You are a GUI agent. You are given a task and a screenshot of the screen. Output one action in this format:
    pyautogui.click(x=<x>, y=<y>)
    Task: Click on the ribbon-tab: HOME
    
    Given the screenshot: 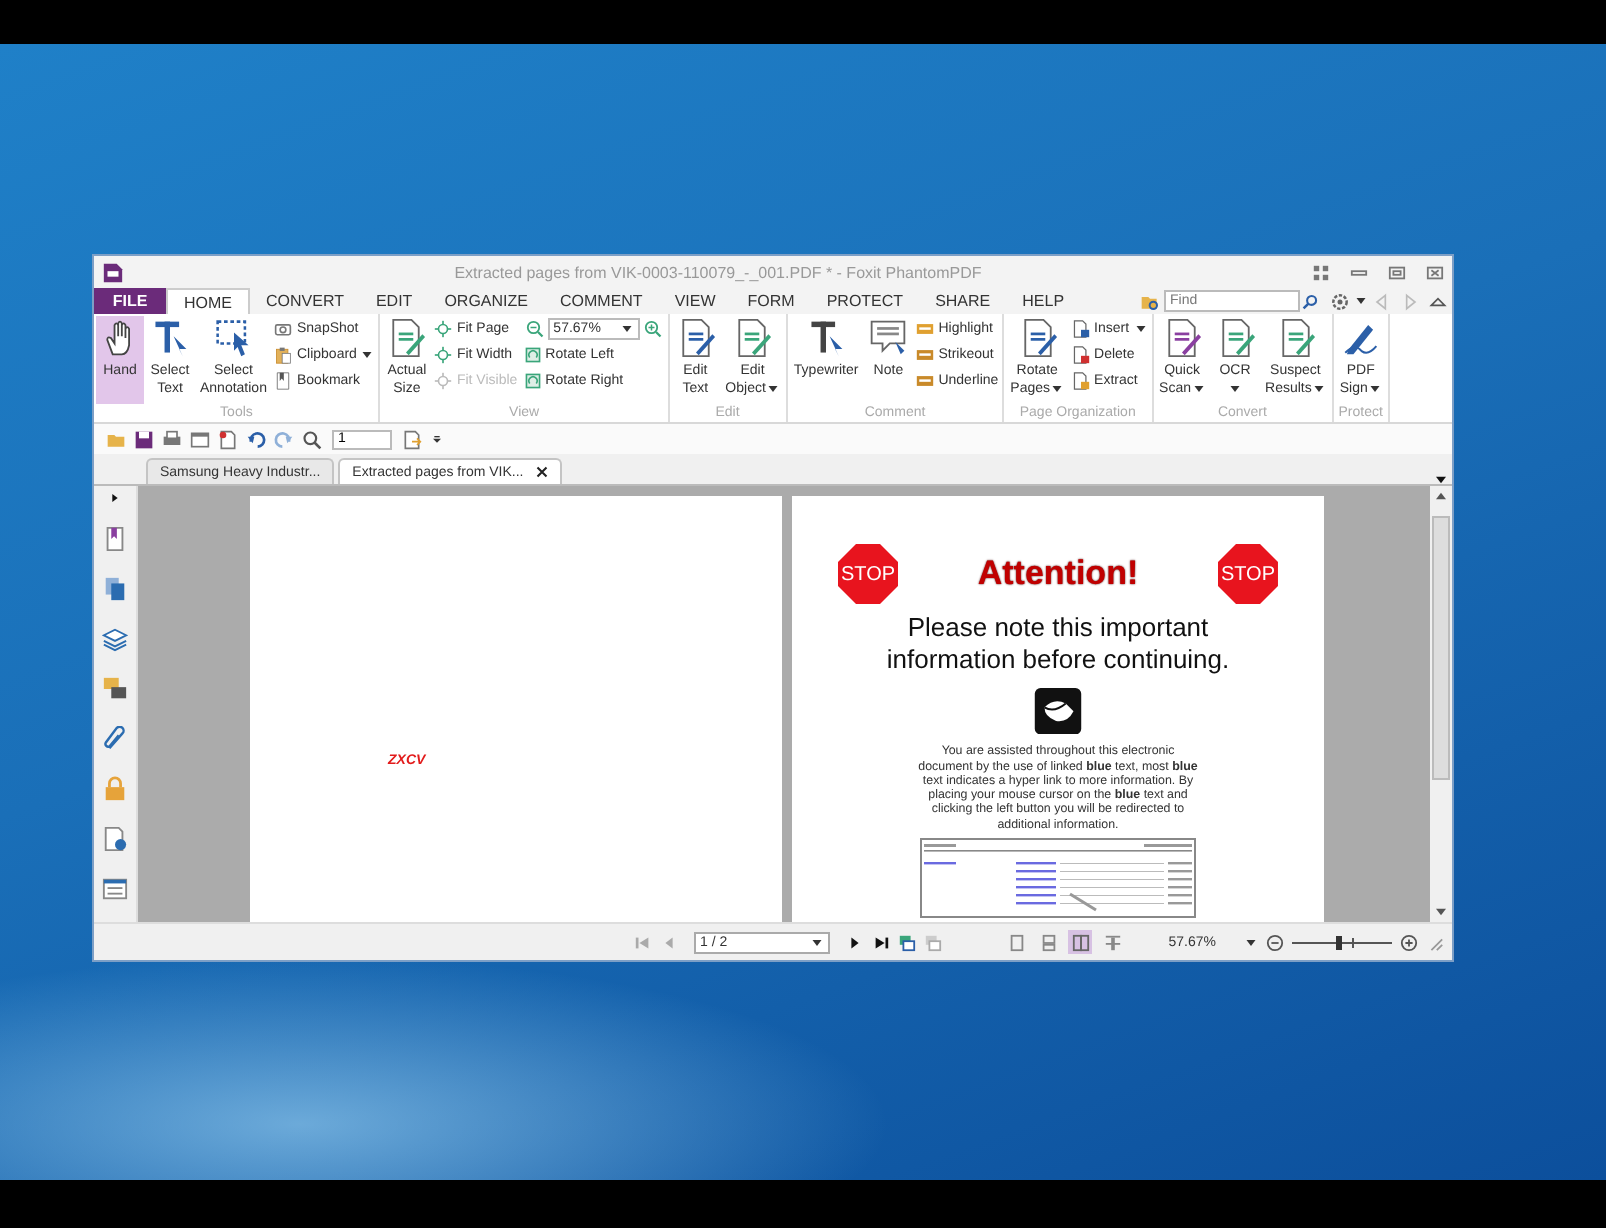 What is the action you would take?
    pyautogui.click(x=208, y=301)
    